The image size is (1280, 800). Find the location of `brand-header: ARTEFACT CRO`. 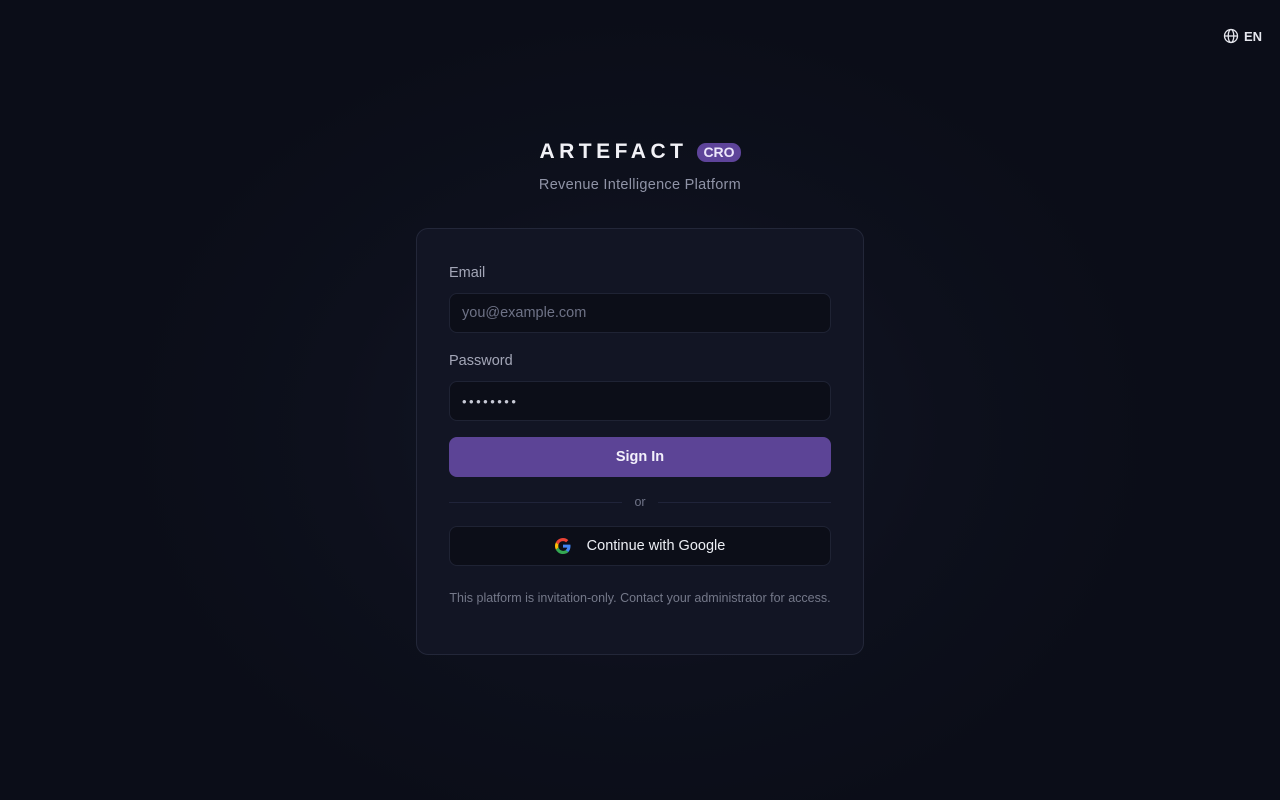

brand-header: ARTEFACT CRO is located at coordinates (640, 152).